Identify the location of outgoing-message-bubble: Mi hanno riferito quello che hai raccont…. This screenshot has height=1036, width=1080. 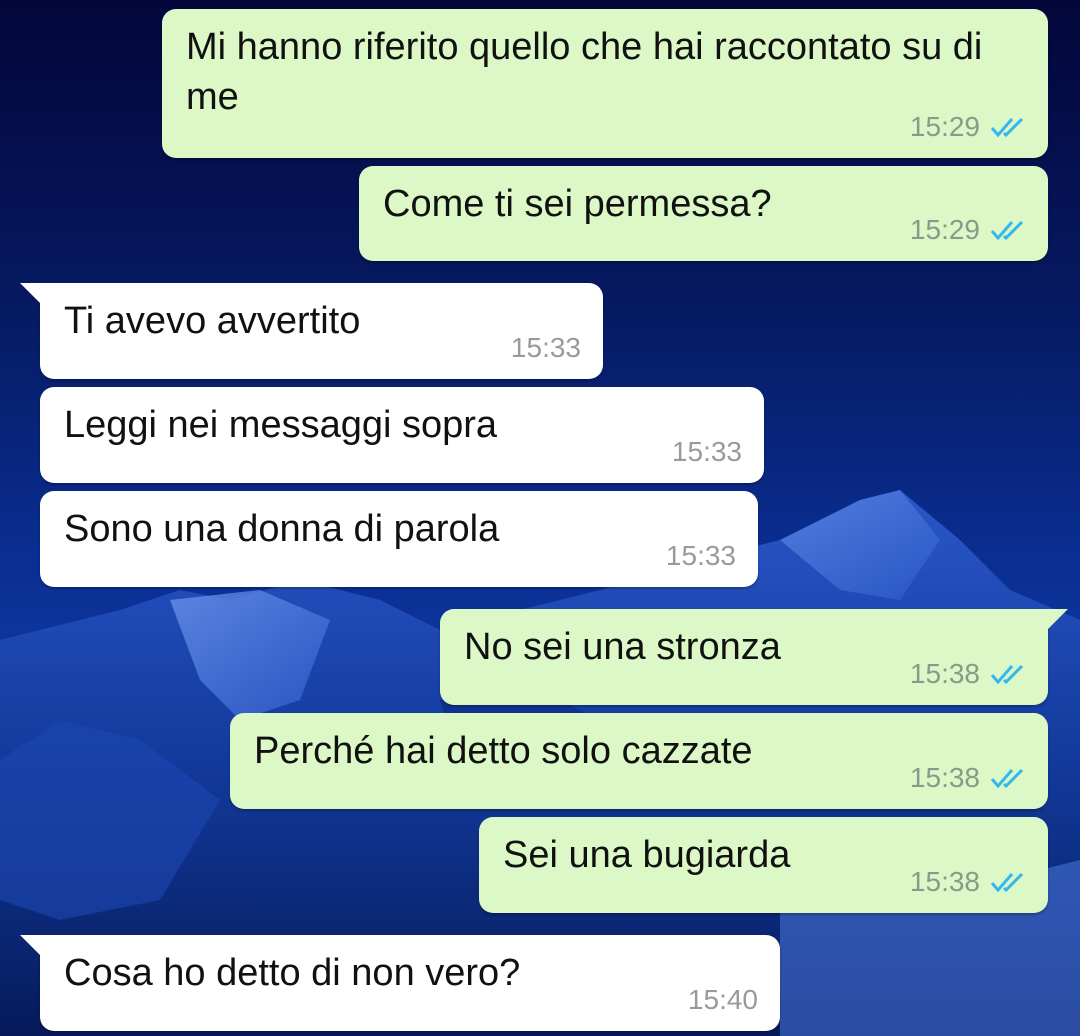
(605, 83).